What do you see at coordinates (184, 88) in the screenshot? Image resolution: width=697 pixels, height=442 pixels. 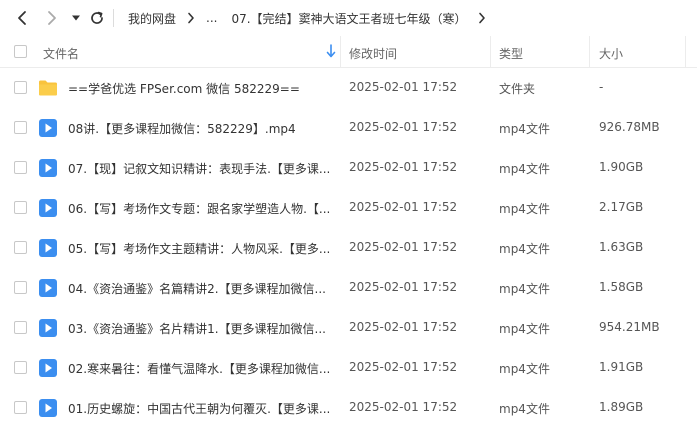 I see `file-name: ==学爸优选 FPSer.com 微信 582229==` at bounding box center [184, 88].